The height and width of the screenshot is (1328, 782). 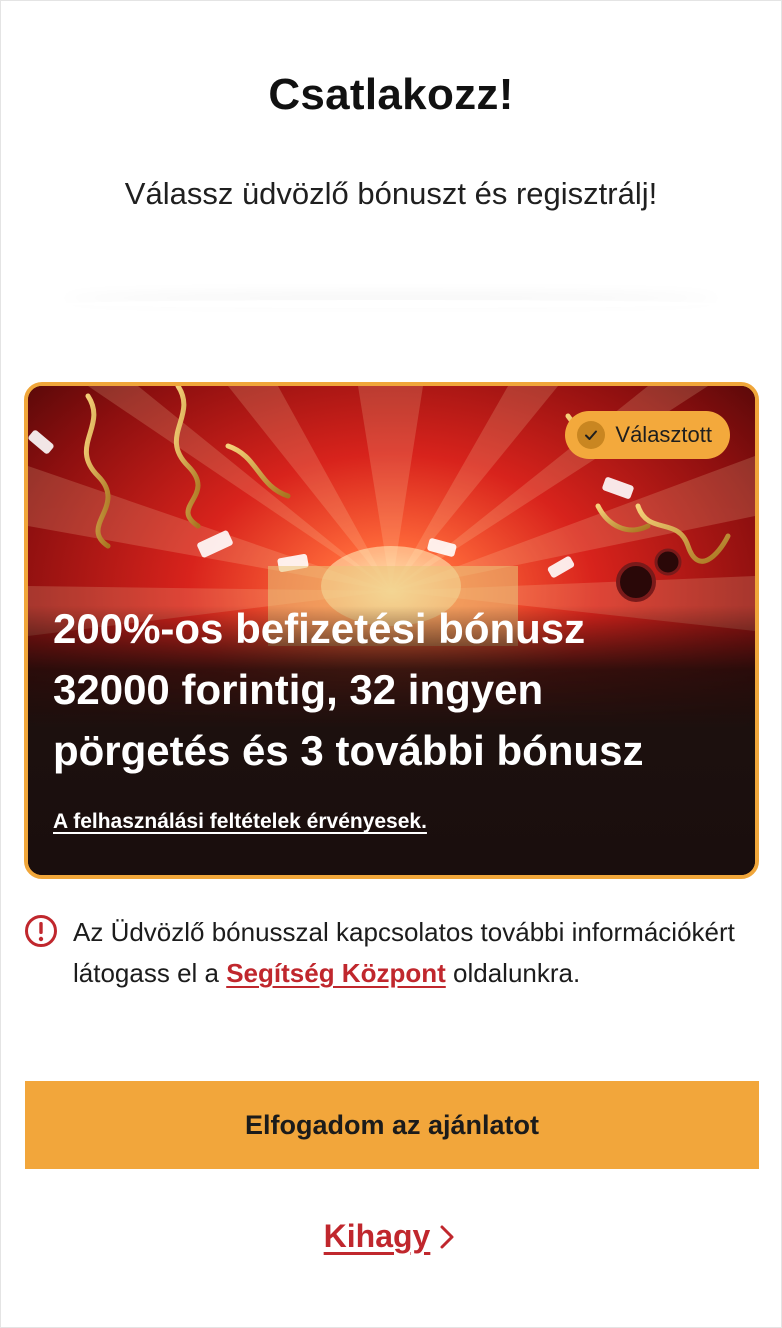 What do you see at coordinates (41, 931) in the screenshot?
I see `alert-icon` at bounding box center [41, 931].